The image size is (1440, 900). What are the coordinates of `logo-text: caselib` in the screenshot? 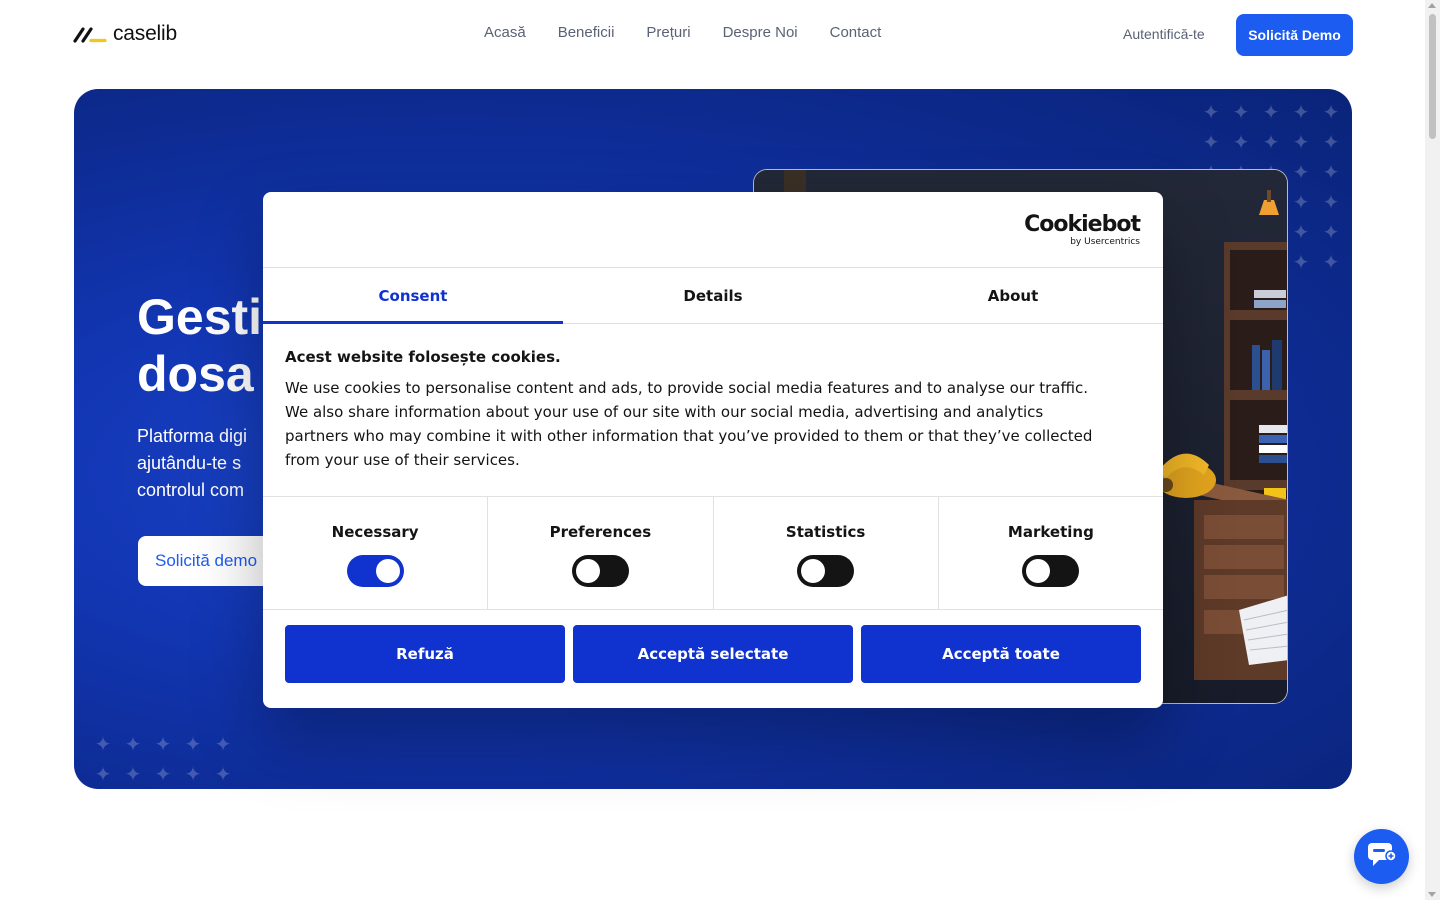 It's located at (145, 33).